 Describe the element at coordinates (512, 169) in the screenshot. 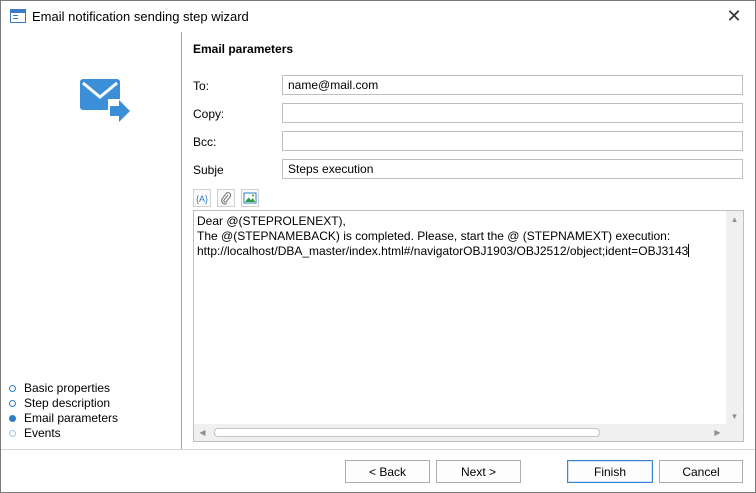

I see `subject-field` at that location.